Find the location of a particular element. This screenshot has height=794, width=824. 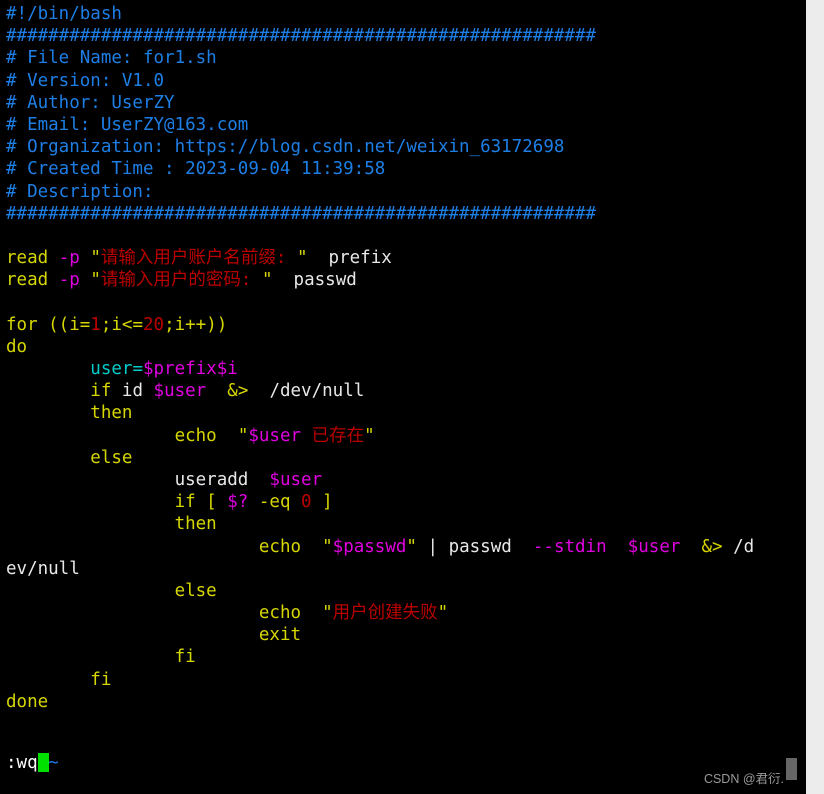

code-token: -p is located at coordinates (69, 258).